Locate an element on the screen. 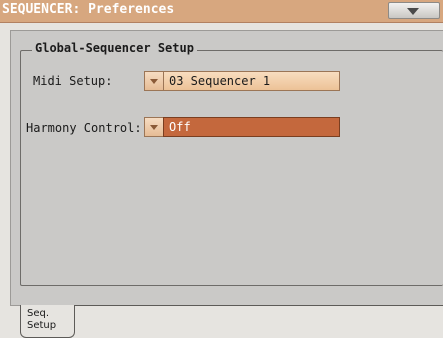 The image size is (443, 338). midi-setup-dropdown: 03 Sequencer 1 is located at coordinates (251, 81).